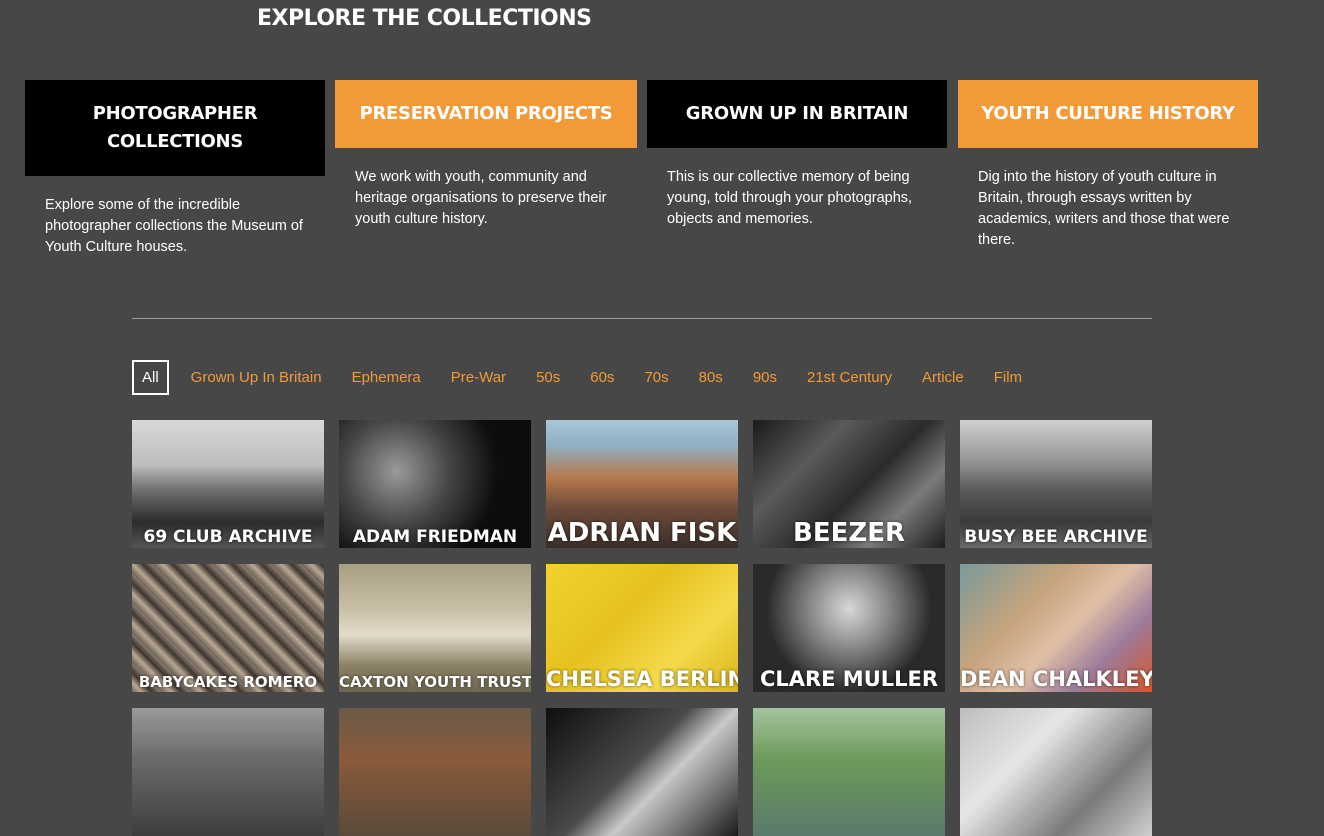 The image size is (1324, 836). What do you see at coordinates (548, 377) in the screenshot?
I see `filter-50s: 50s` at bounding box center [548, 377].